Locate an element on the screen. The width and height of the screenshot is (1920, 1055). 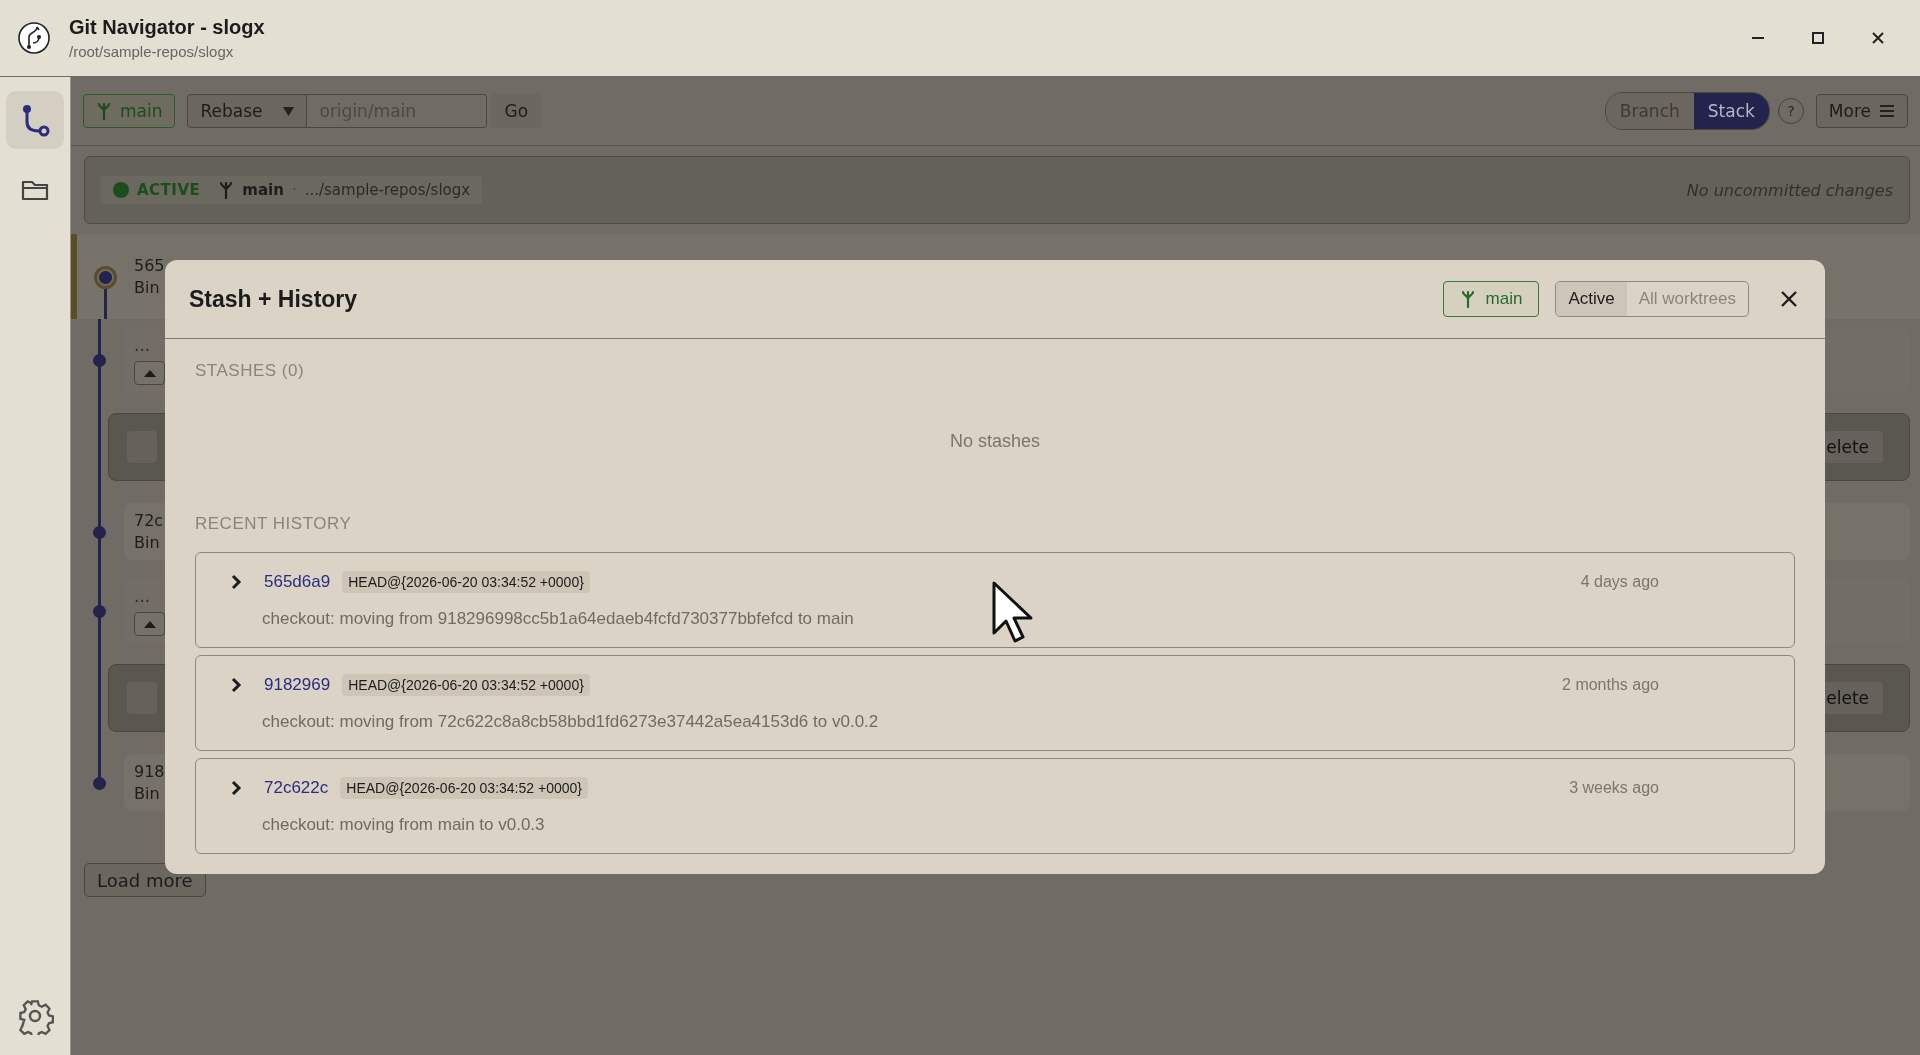
relative-time: 4 days ago is located at coordinates (1619, 582).